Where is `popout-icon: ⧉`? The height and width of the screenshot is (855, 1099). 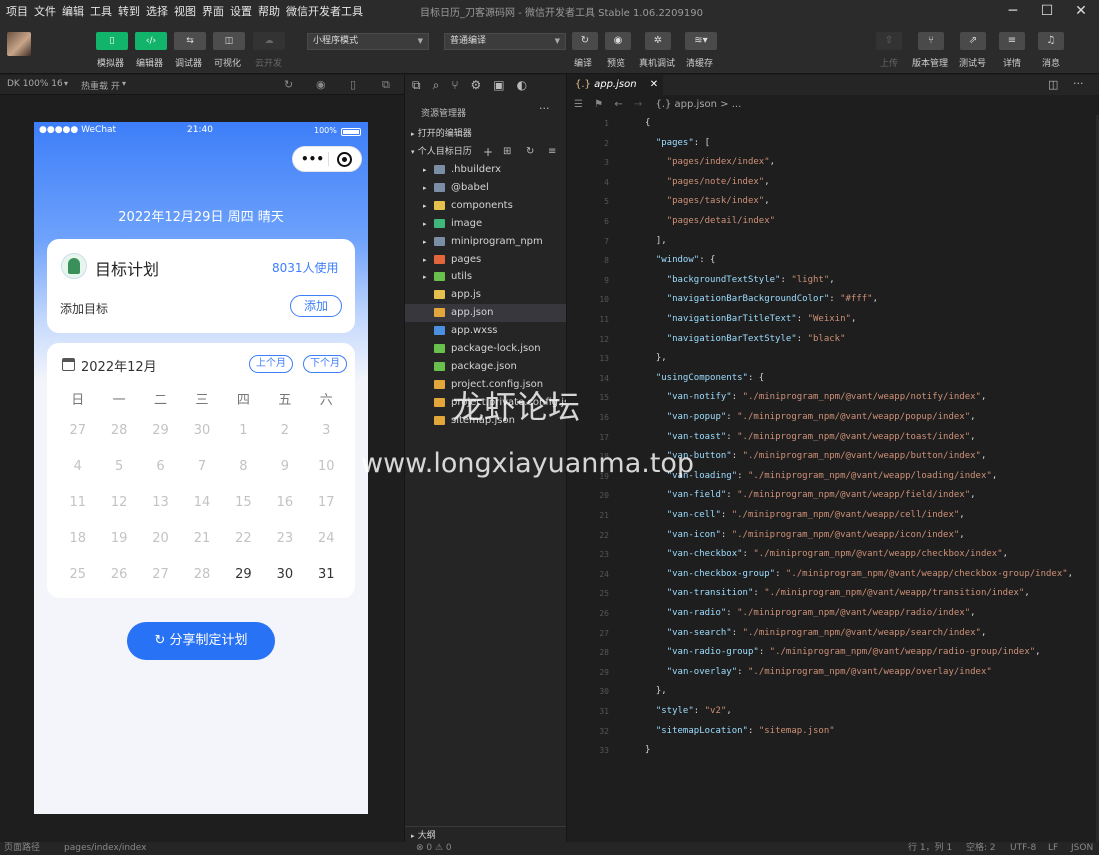
popout-icon: ⧉ is located at coordinates (386, 85).